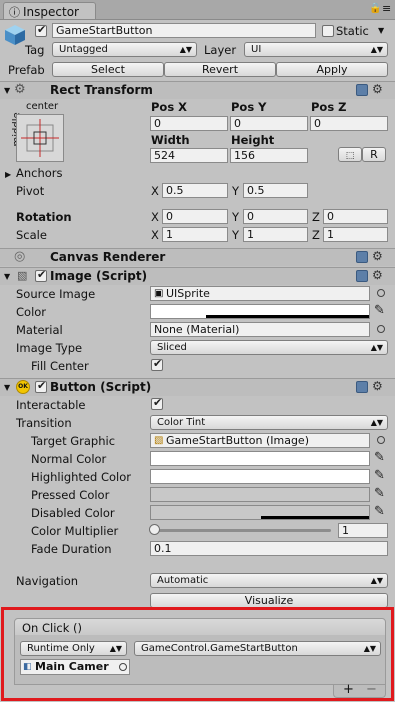 This screenshot has height=702, width=395. What do you see at coordinates (40, 138) in the screenshot?
I see `anchor-presets-button` at bounding box center [40, 138].